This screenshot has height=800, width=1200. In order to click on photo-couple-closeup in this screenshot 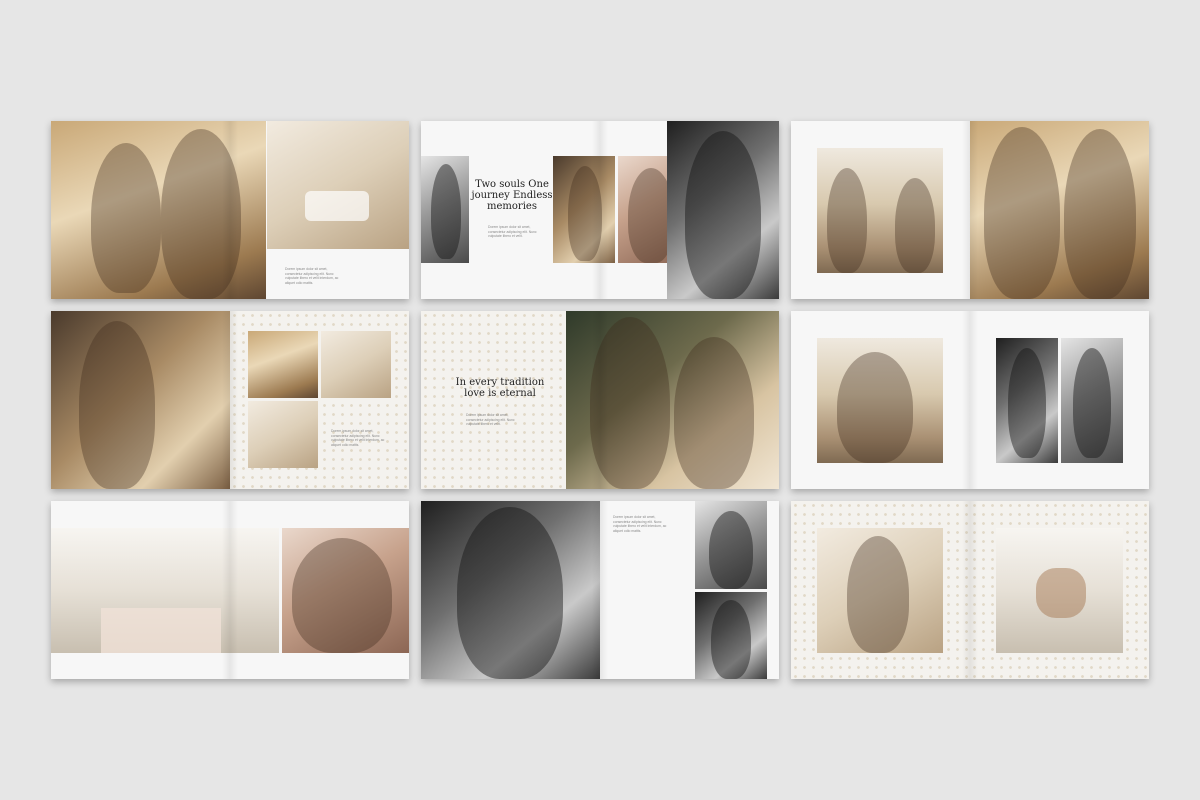, I will do `click(345, 590)`.